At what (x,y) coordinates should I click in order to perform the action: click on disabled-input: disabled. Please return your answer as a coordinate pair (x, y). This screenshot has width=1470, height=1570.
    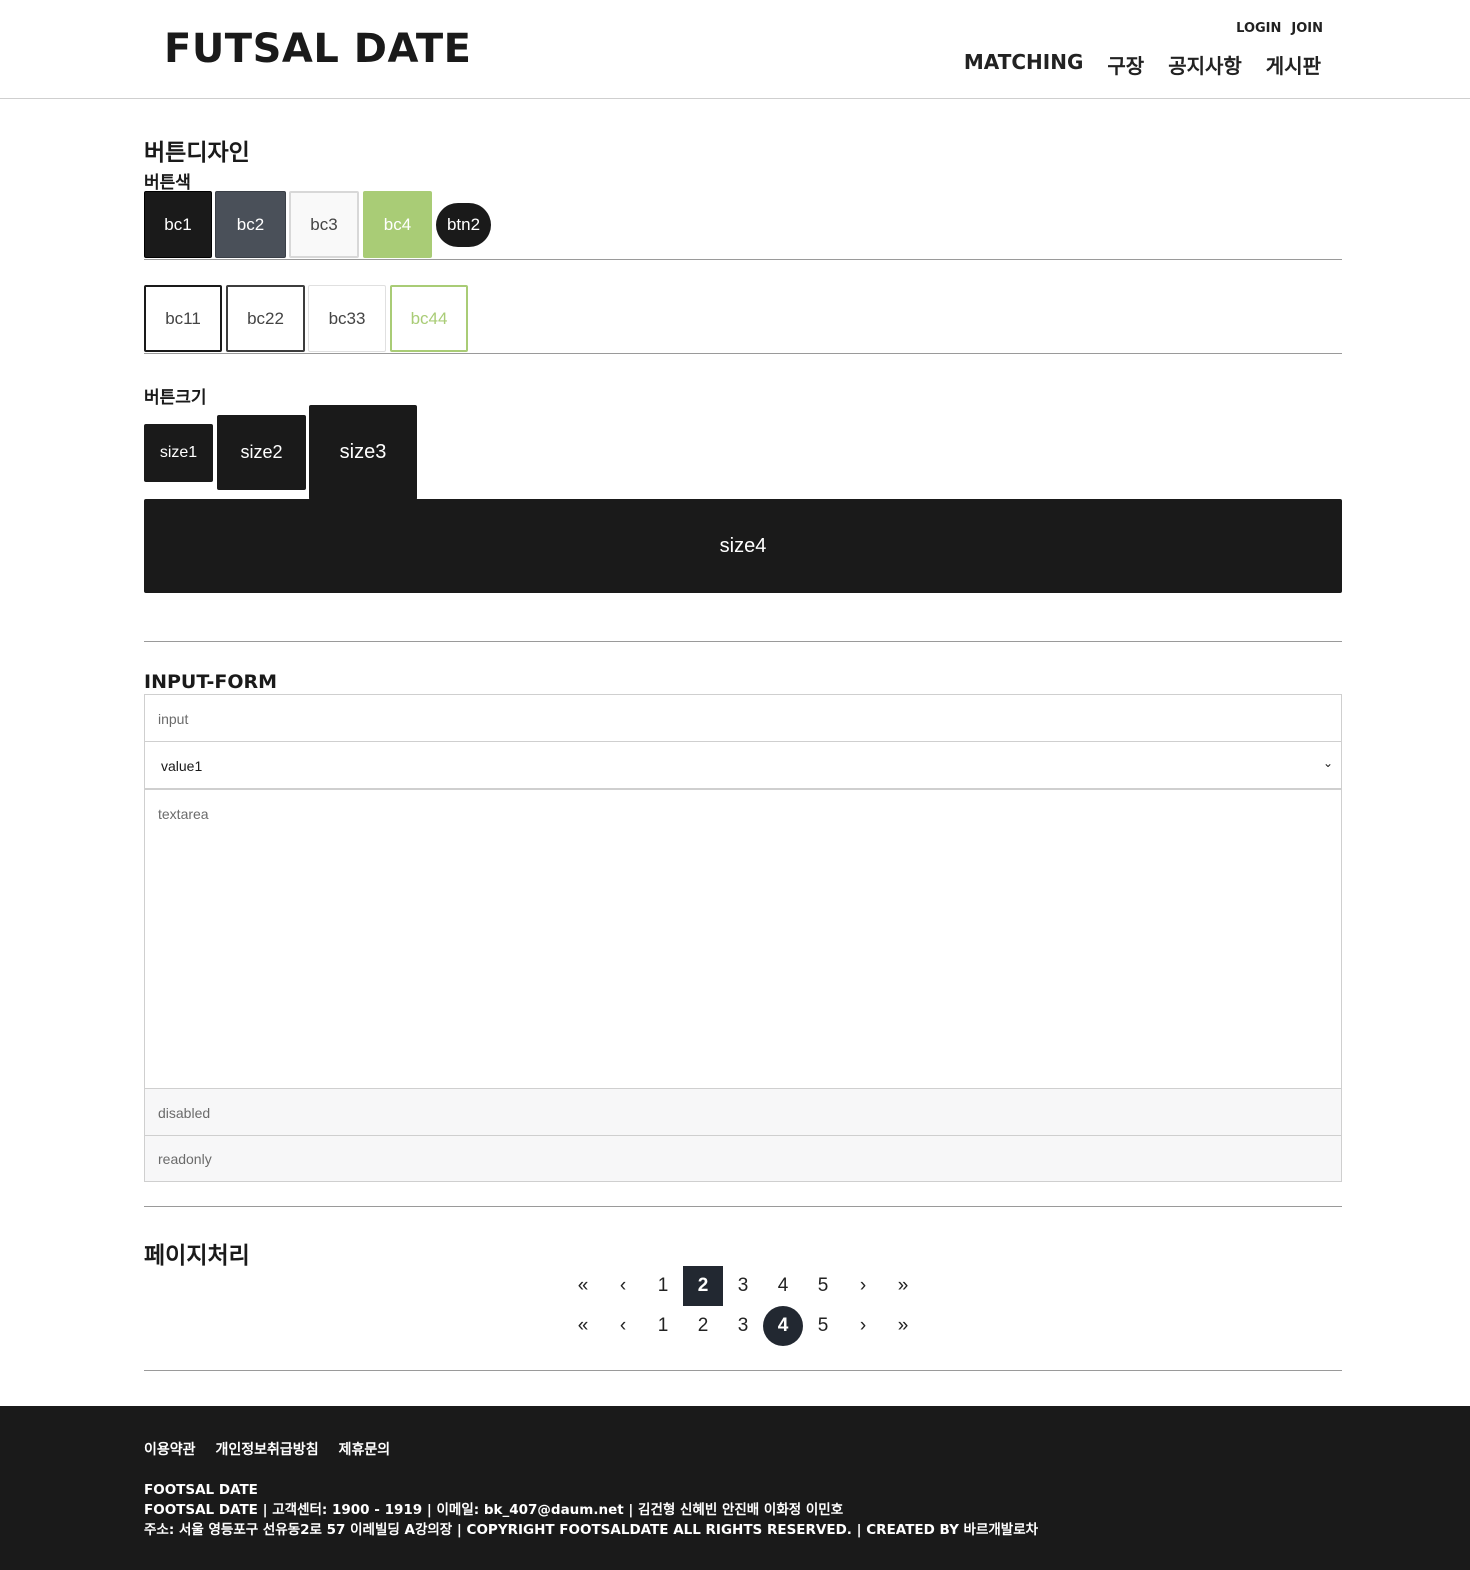
    Looking at the image, I should click on (743, 1112).